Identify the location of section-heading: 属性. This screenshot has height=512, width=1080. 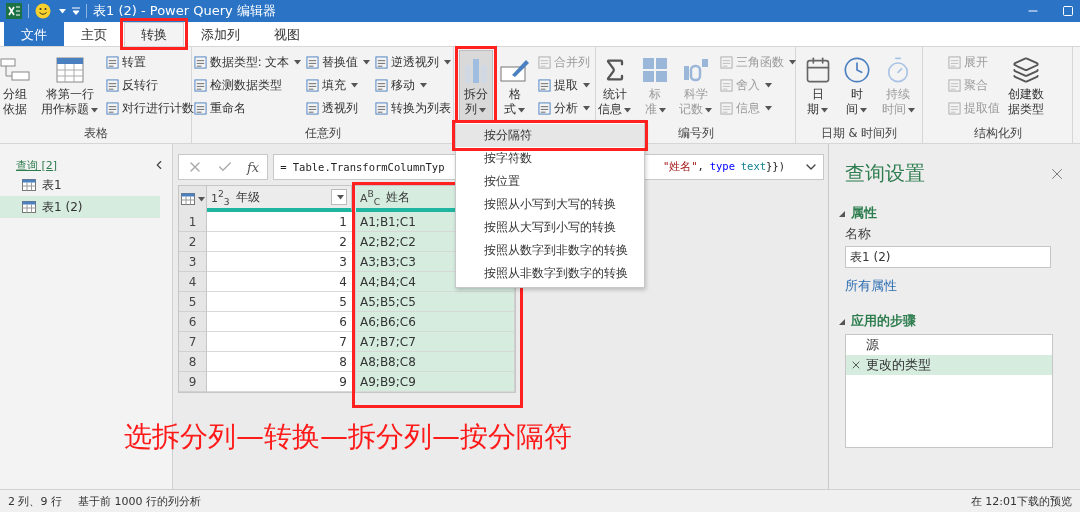
(864, 213).